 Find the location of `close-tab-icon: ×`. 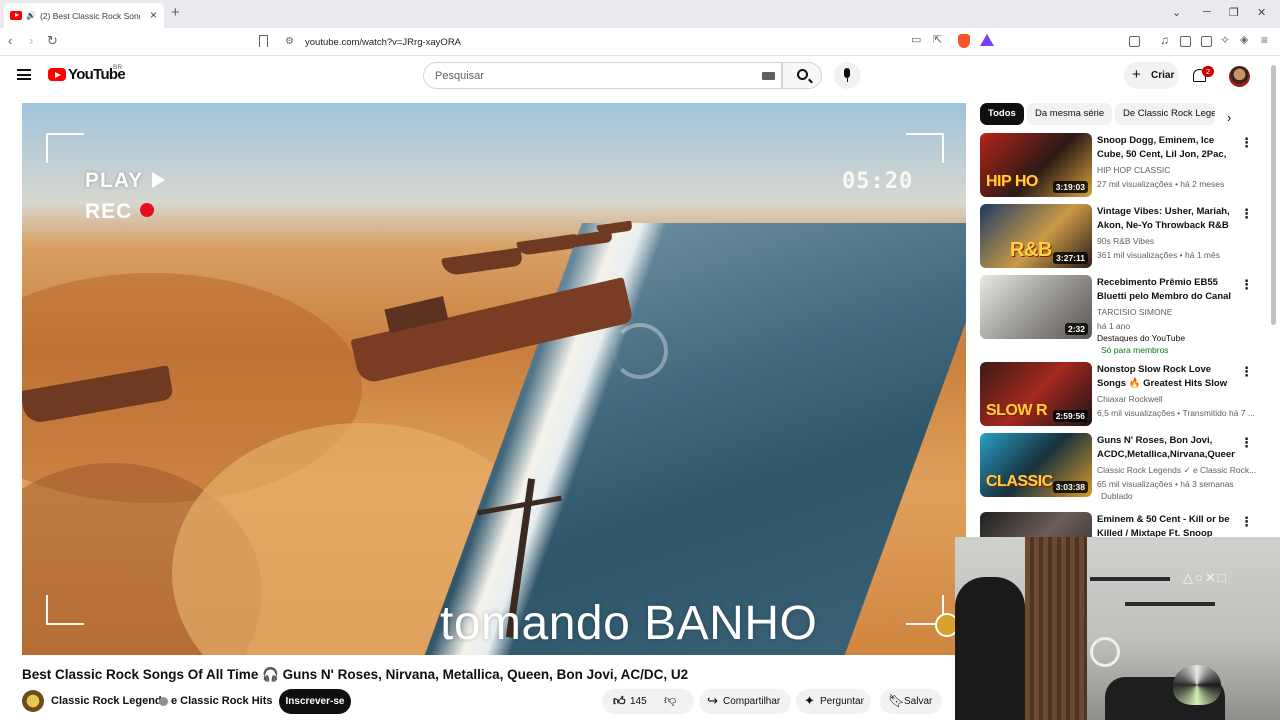

close-tab-icon: × is located at coordinates (153, 15).